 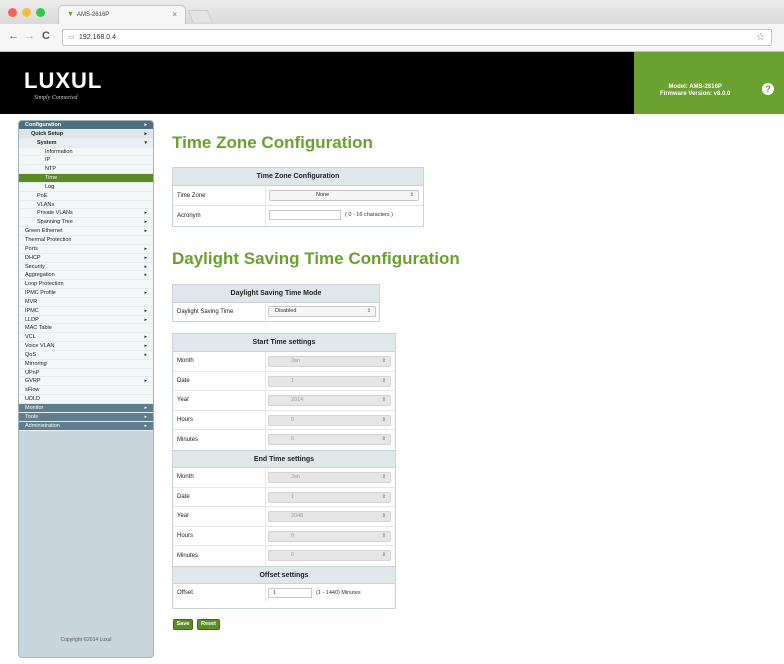 What do you see at coordinates (768, 89) in the screenshot?
I see `help-icon: ?` at bounding box center [768, 89].